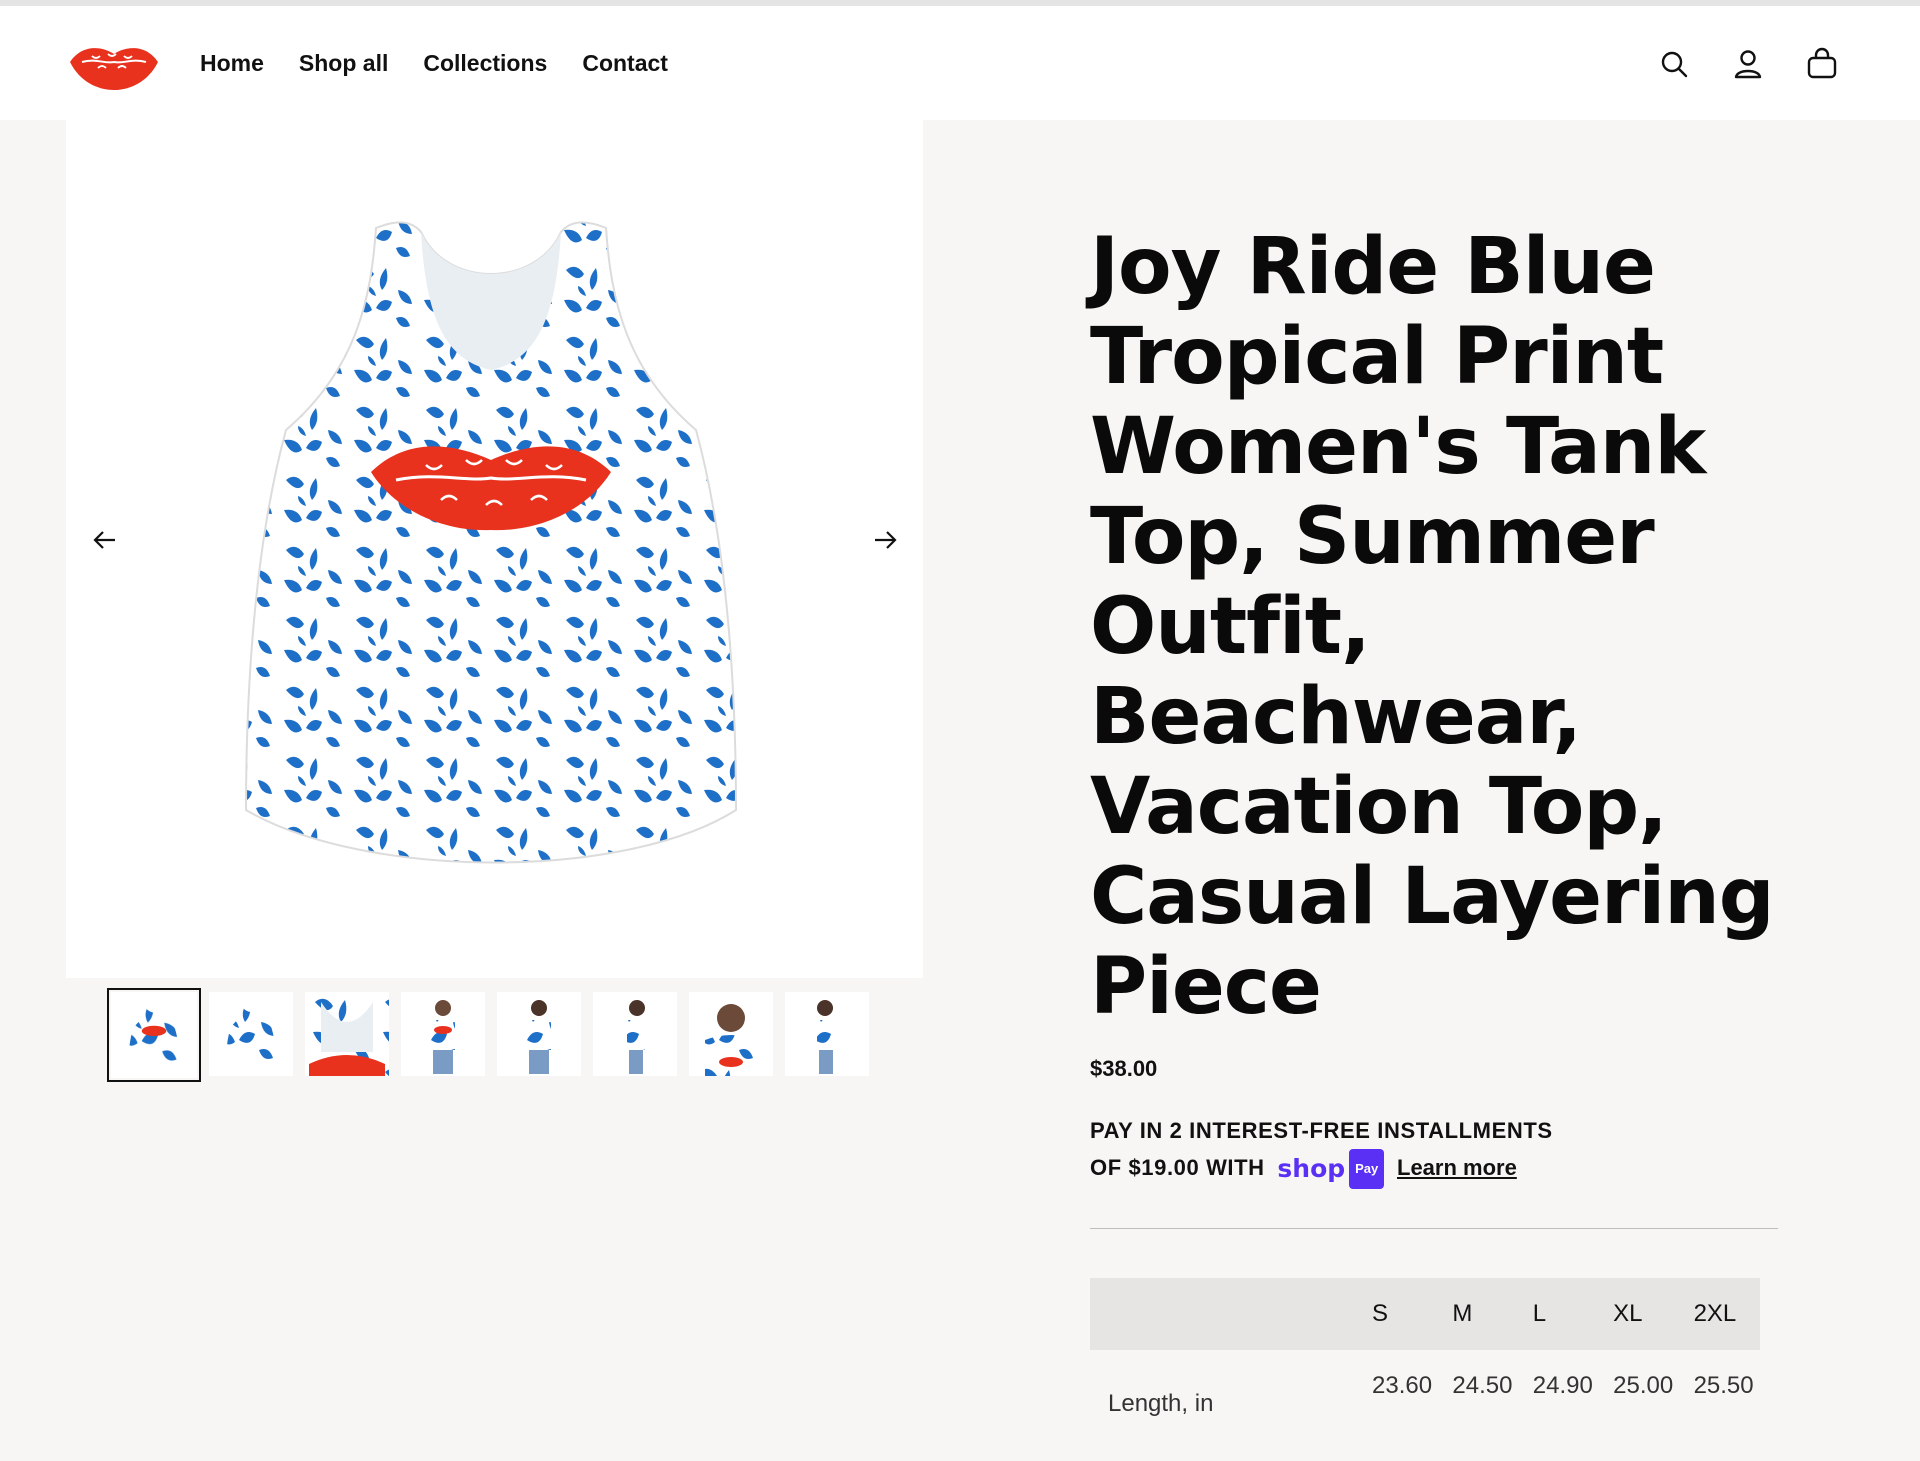 The height and width of the screenshot is (1461, 1920). I want to click on size-header-xl: XL, so click(1628, 1313).